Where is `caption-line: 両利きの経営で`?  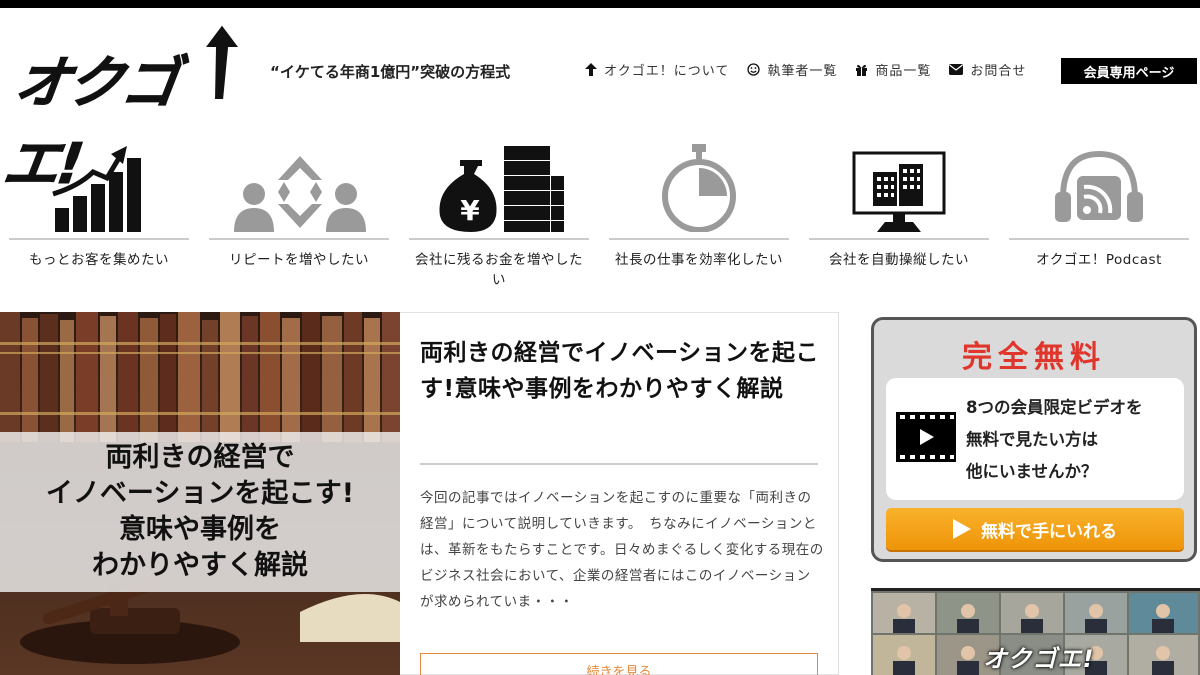 caption-line: 両利きの経営で is located at coordinates (200, 457).